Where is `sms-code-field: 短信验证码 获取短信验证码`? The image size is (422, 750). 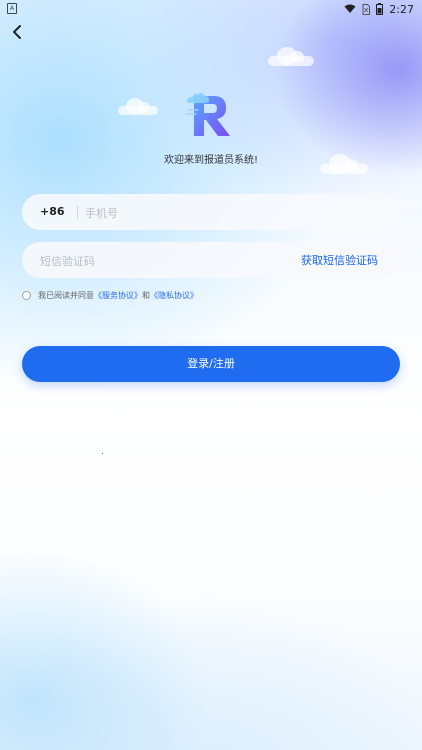 sms-code-field: 短信验证码 获取短信验证码 is located at coordinates (211, 260).